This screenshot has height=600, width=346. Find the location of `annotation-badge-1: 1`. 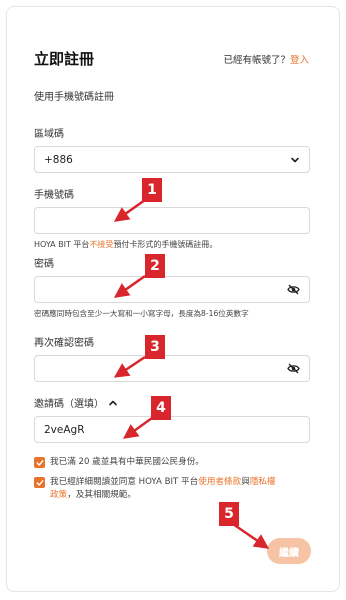

annotation-badge-1: 1 is located at coordinates (152, 190).